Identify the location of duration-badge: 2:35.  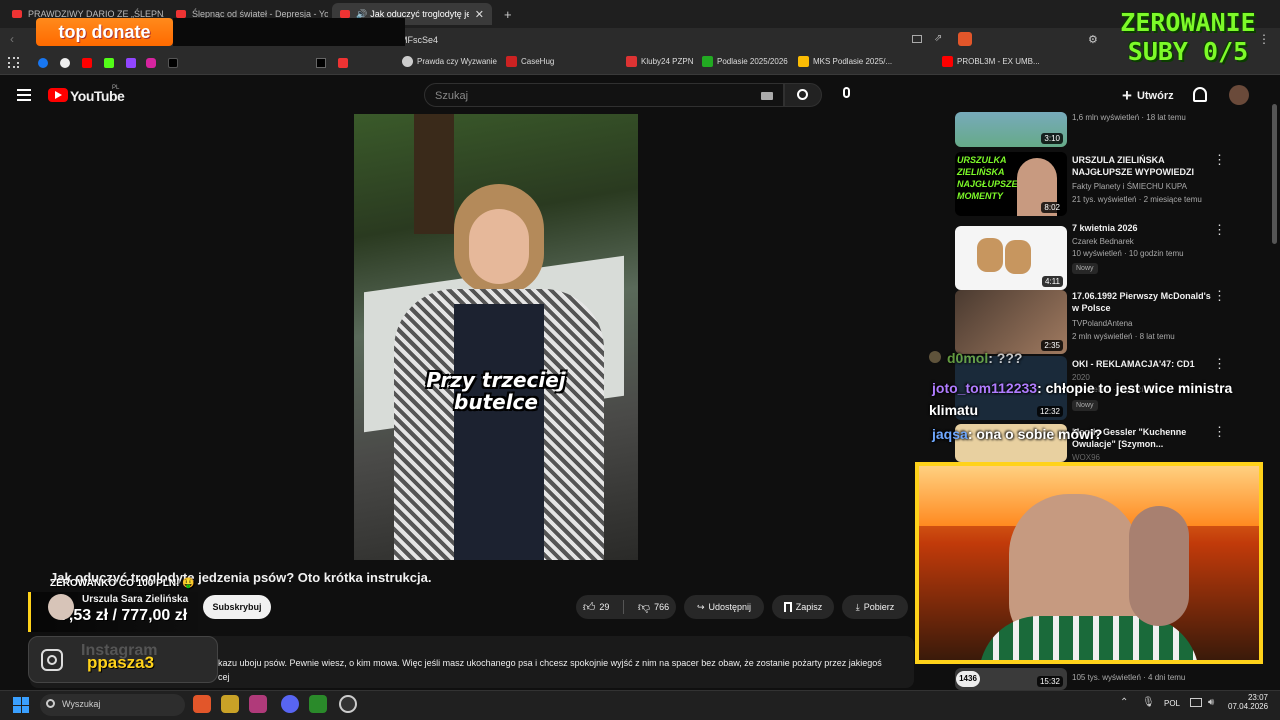
(1052, 345).